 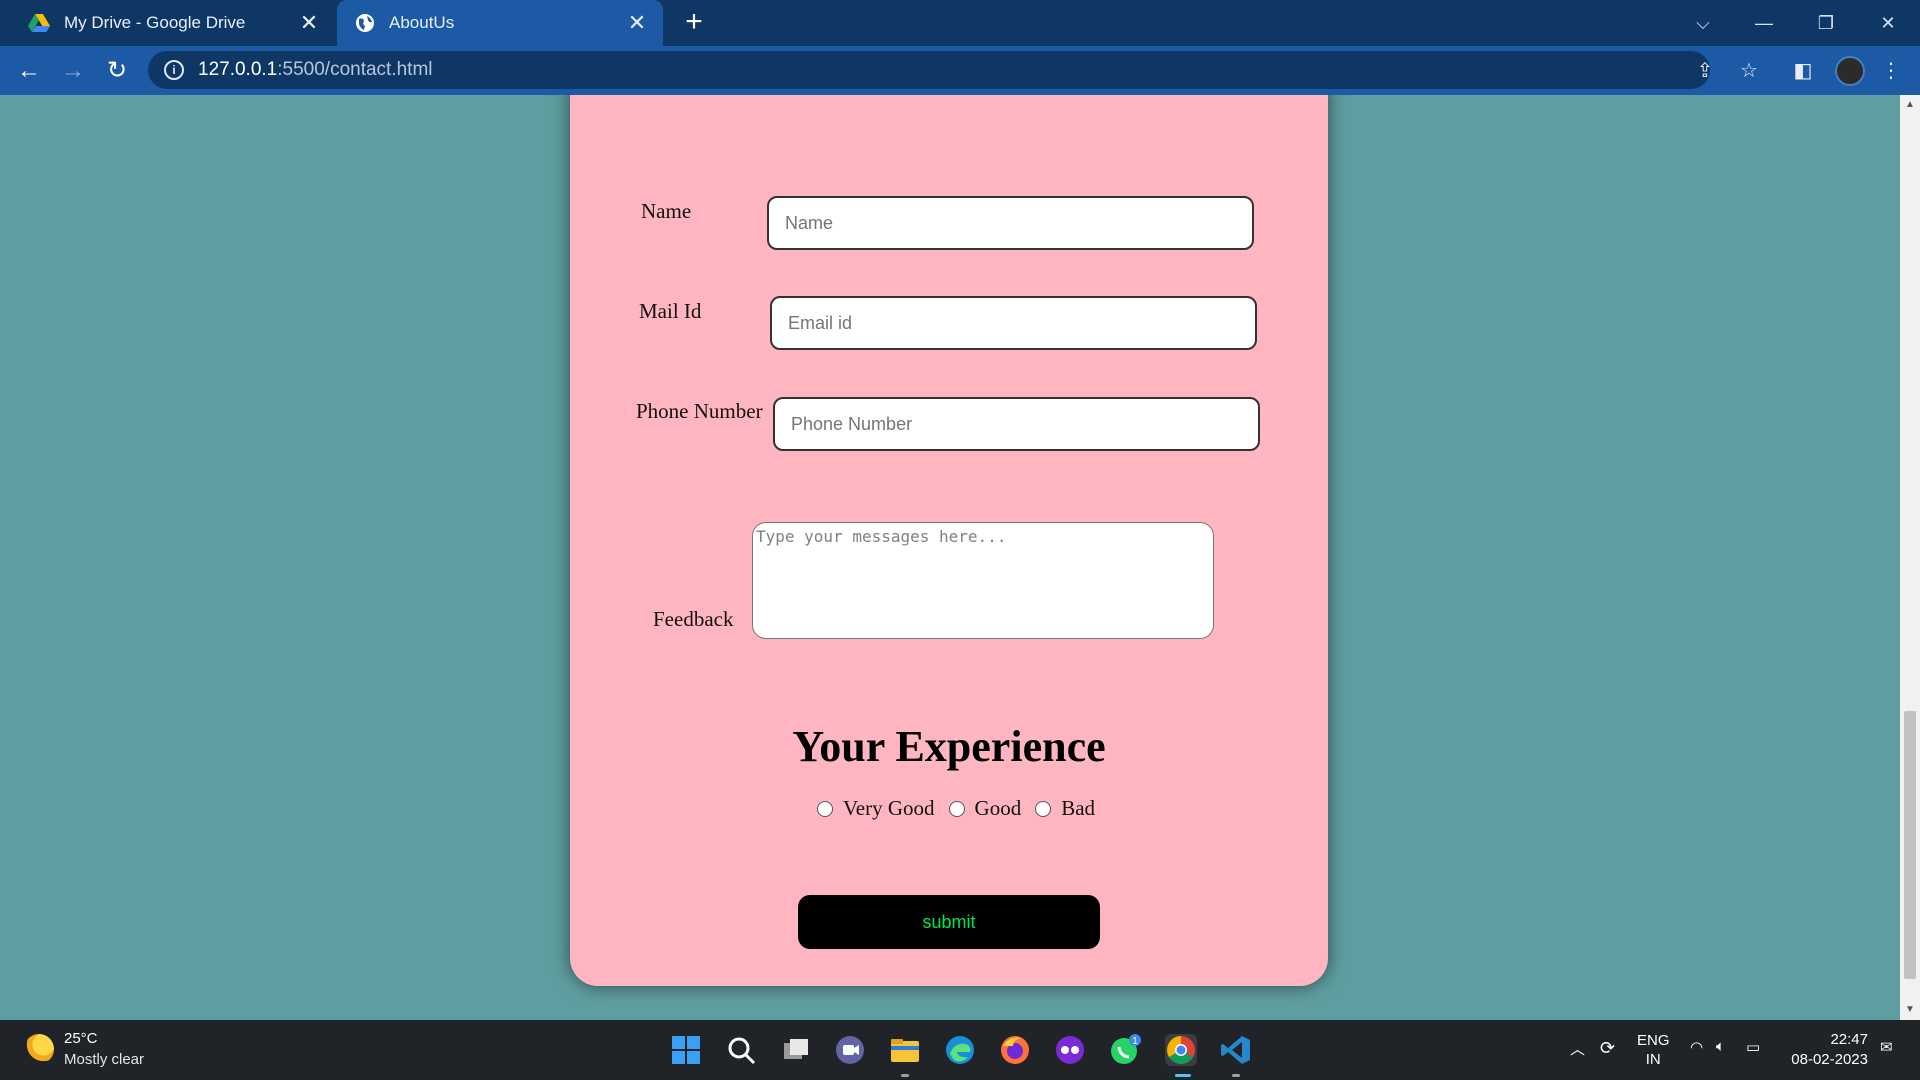 I want to click on scroll-thumb, so click(x=1910, y=845).